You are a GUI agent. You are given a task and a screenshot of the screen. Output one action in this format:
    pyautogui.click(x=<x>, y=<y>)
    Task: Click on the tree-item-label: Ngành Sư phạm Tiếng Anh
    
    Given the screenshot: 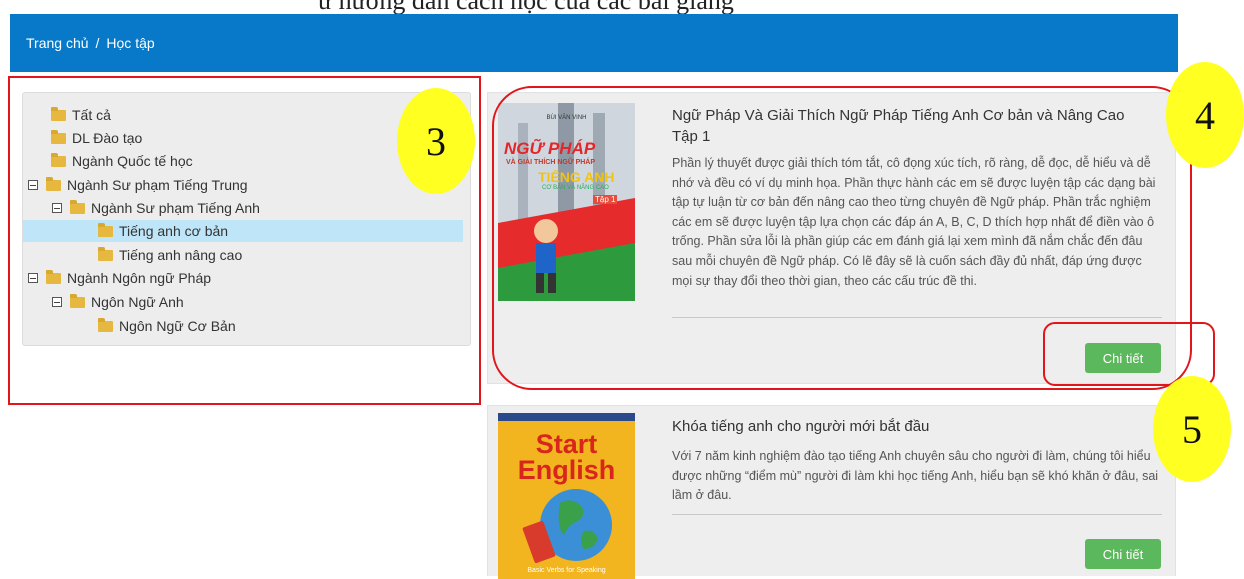 What is the action you would take?
    pyautogui.click(x=175, y=208)
    